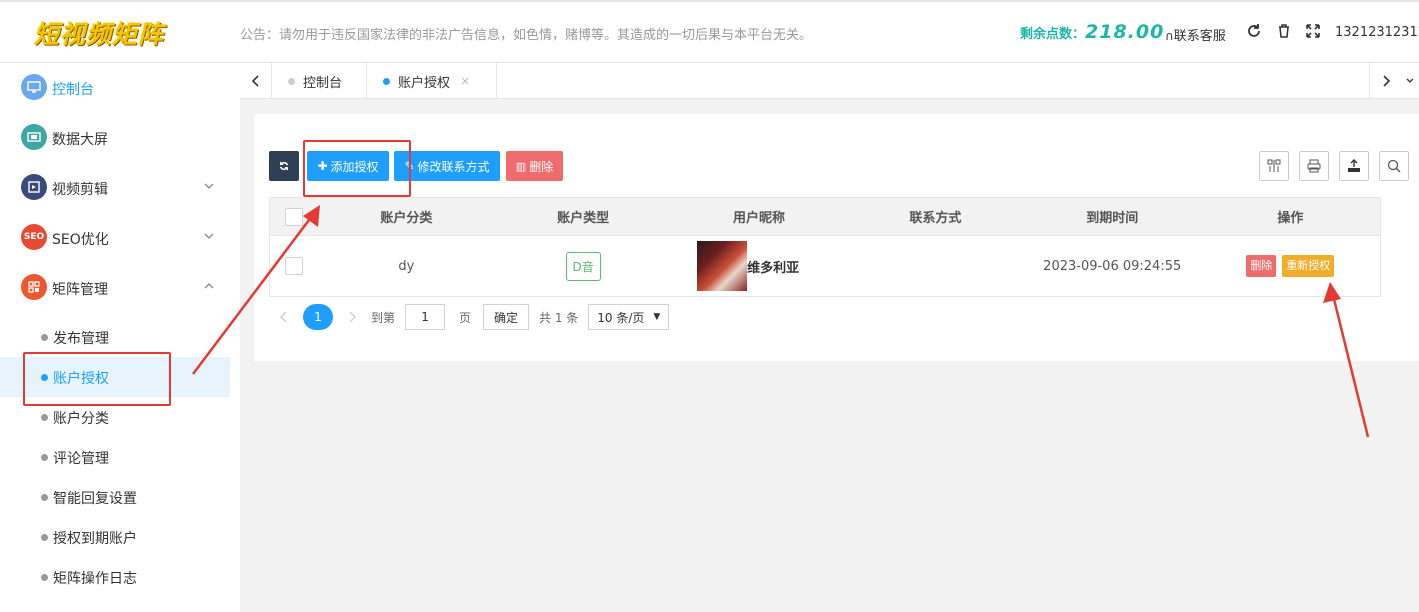 This screenshot has height=612, width=1419. I want to click on subitem-label: 智能回复设置, so click(95, 499).